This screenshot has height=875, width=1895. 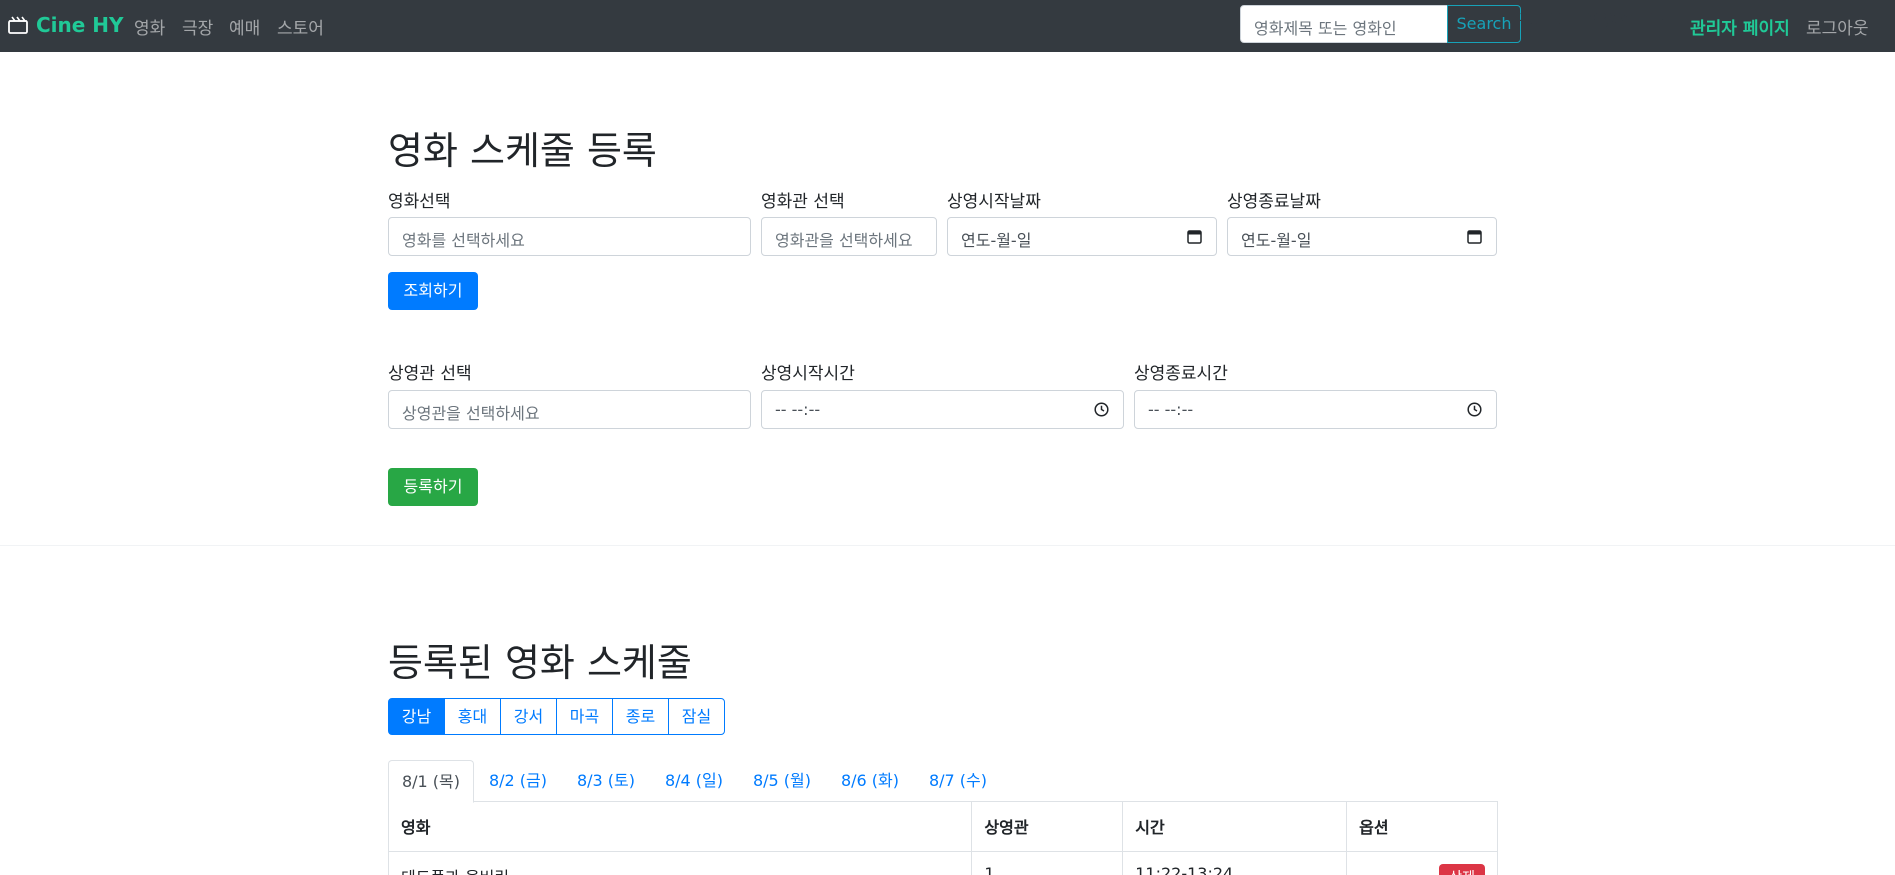 I want to click on screen-select-placeholder: 상영관을 선택하세요, so click(x=471, y=413).